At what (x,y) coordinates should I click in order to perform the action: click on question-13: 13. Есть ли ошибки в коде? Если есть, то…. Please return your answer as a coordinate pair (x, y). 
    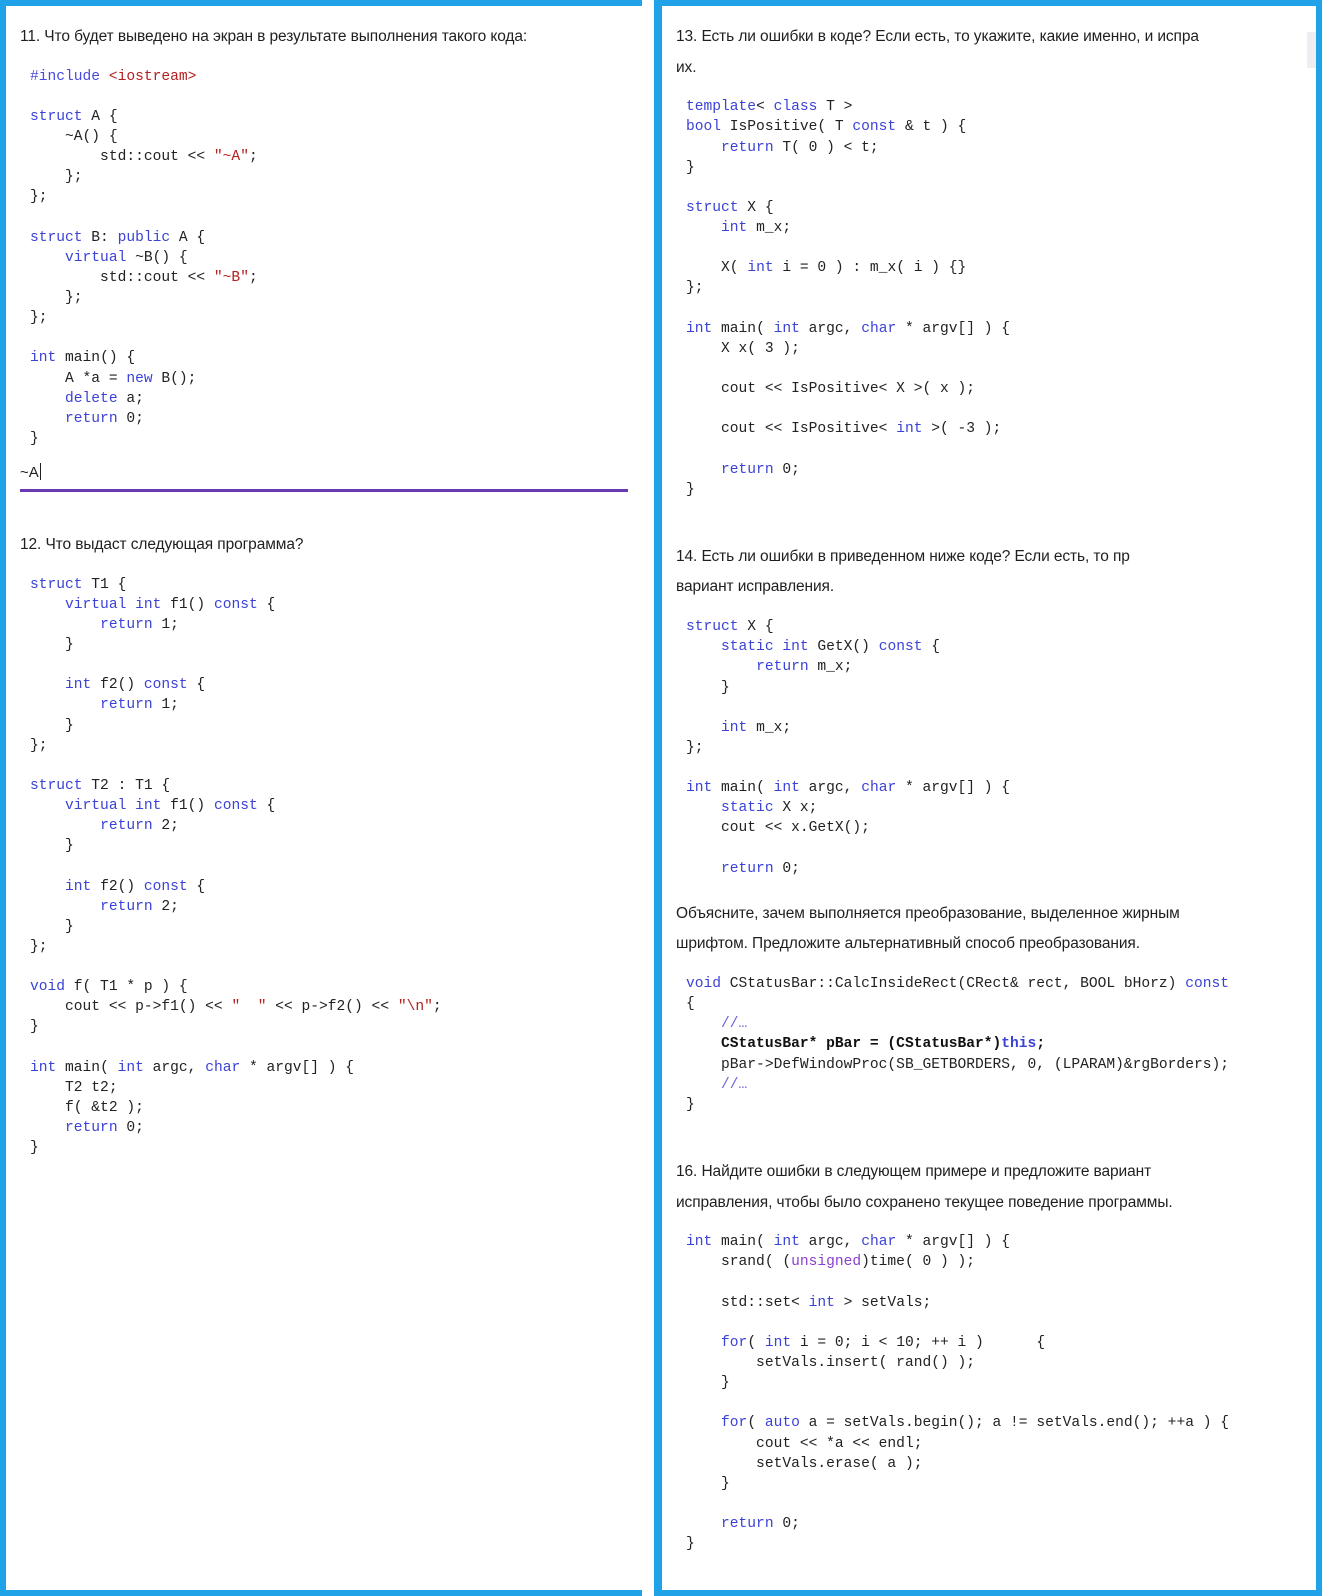
    Looking at the image, I should click on (989, 262).